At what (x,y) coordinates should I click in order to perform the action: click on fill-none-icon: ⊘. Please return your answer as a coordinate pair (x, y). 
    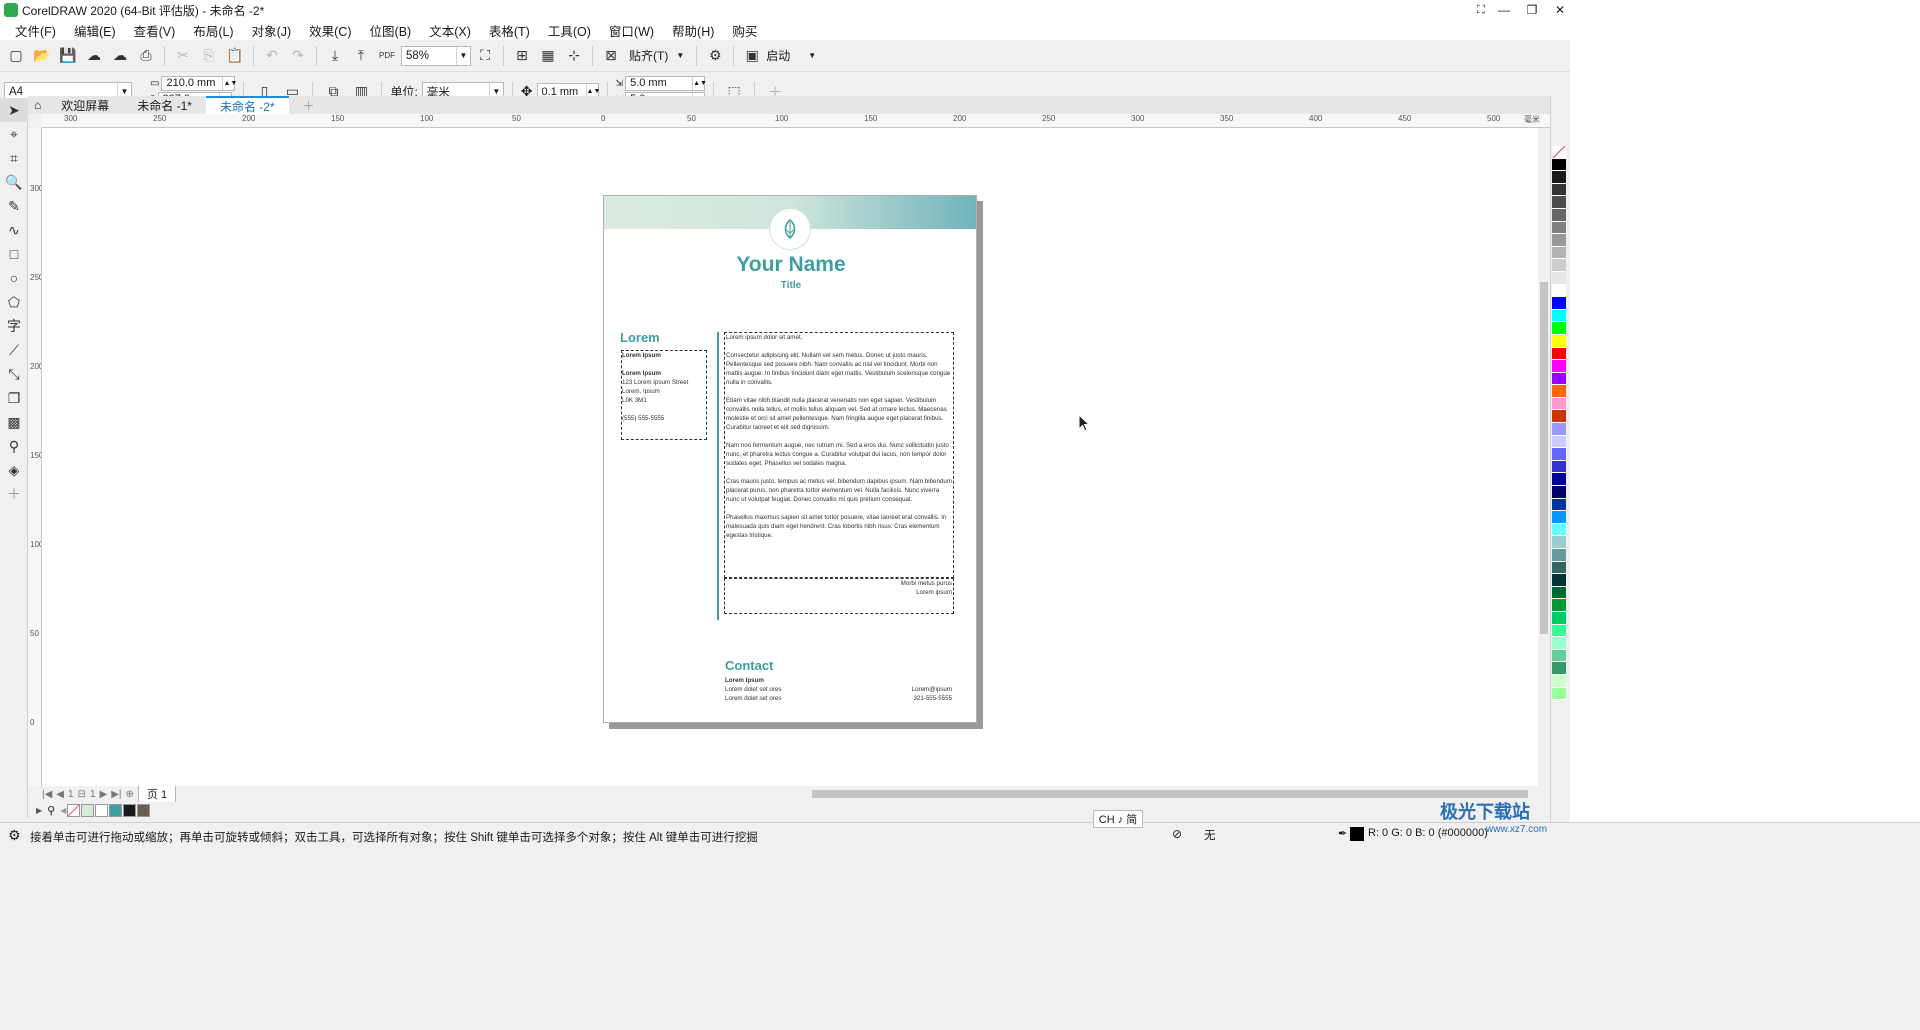
    Looking at the image, I should click on (1177, 834).